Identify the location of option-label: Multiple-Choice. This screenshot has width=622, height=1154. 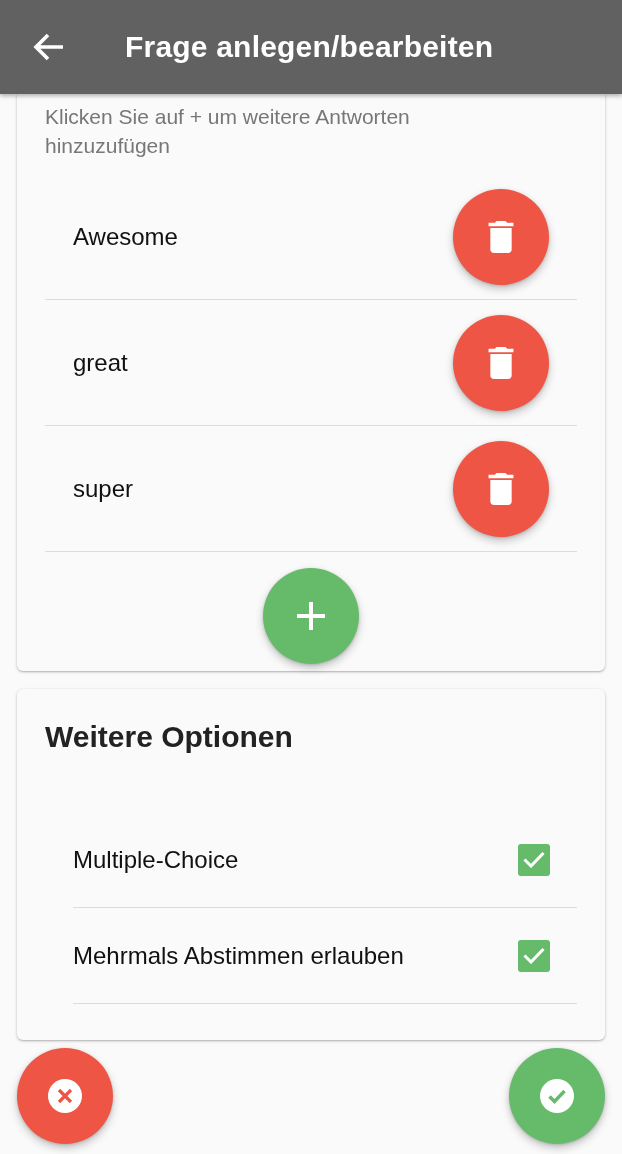
(156, 859).